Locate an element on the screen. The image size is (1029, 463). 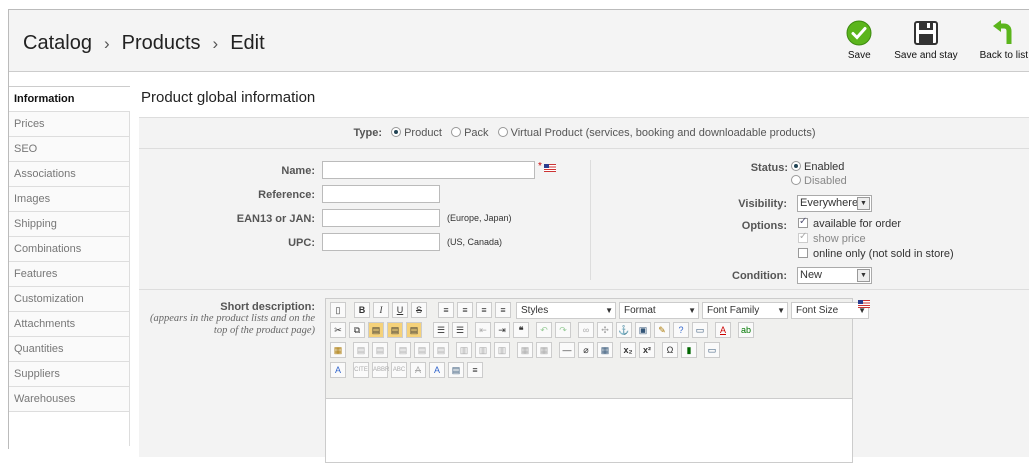
sidebar-item-quantities: Quantities is located at coordinates (69, 349).